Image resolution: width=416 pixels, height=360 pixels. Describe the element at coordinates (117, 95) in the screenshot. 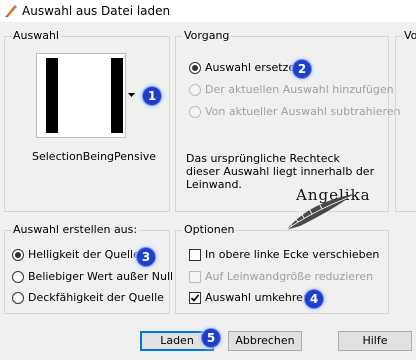

I see `preview-bar-right` at that location.